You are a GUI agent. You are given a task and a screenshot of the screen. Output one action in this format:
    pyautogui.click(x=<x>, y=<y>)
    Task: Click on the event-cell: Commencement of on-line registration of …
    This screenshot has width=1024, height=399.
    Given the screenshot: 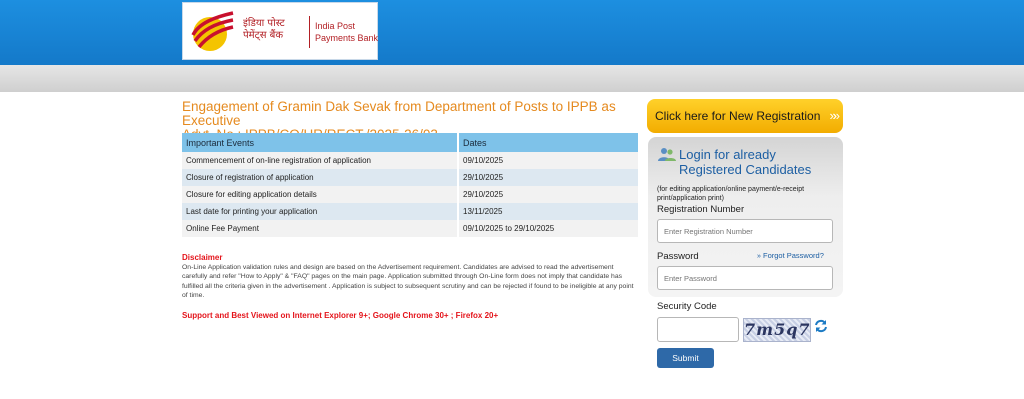 What is the action you would take?
    pyautogui.click(x=320, y=160)
    